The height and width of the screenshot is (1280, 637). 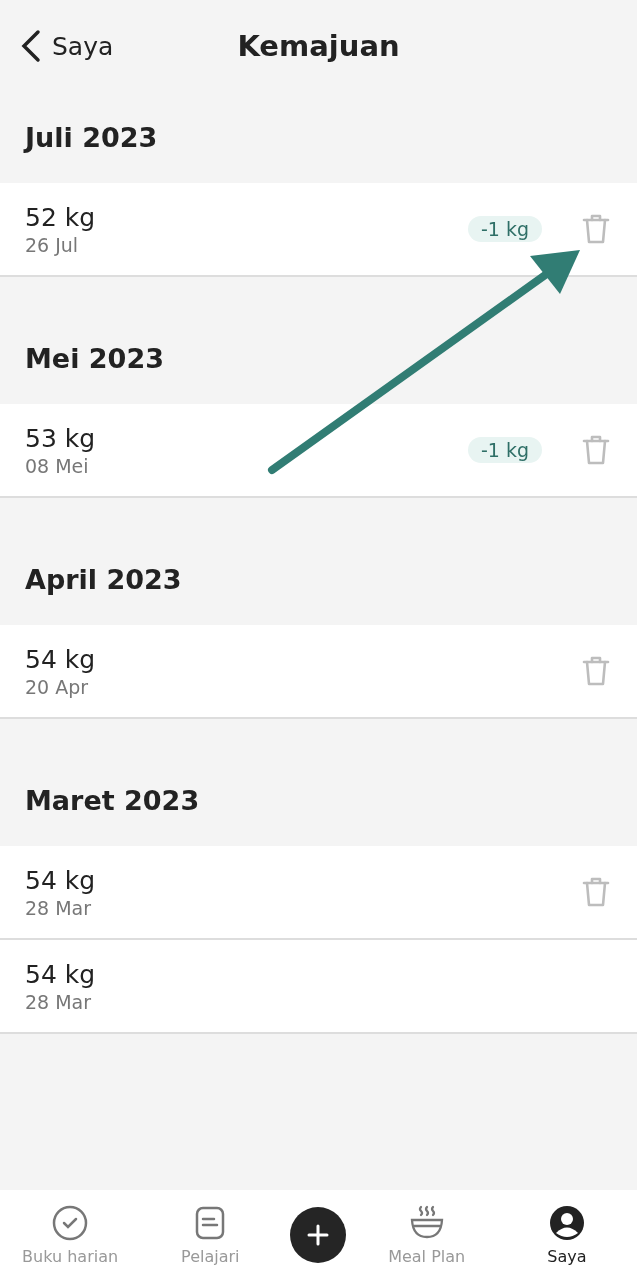 I want to click on entry-date: 26 Jul, so click(x=52, y=244).